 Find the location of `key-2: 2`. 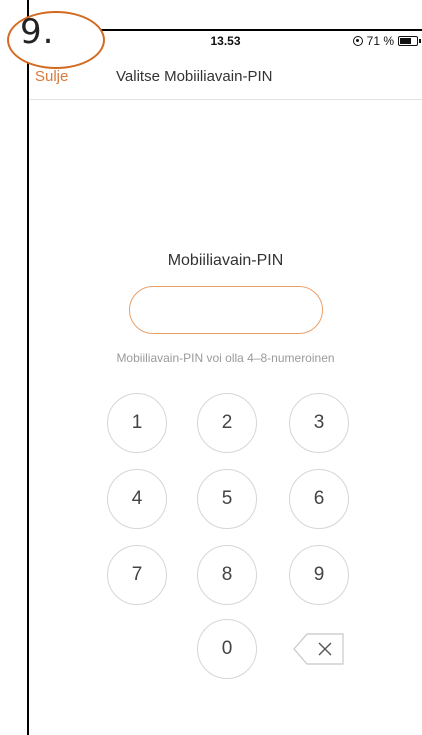

key-2: 2 is located at coordinates (227, 423).